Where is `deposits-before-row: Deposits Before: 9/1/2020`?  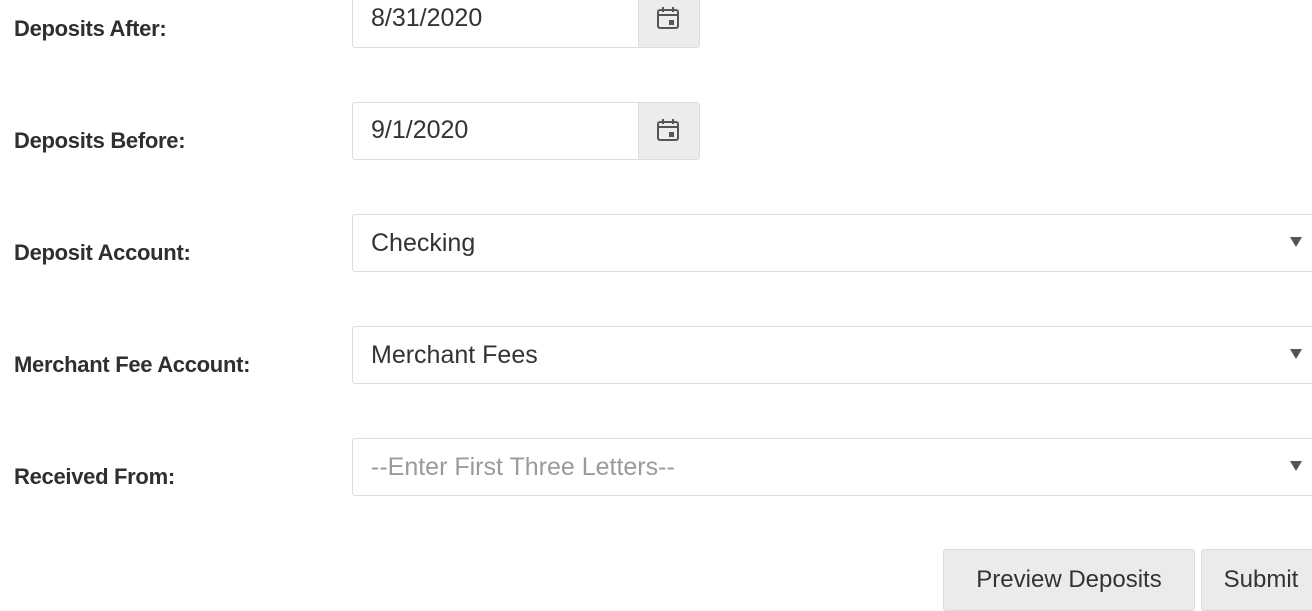
deposits-before-row: Deposits Before: 9/1/2020 is located at coordinates (656, 137).